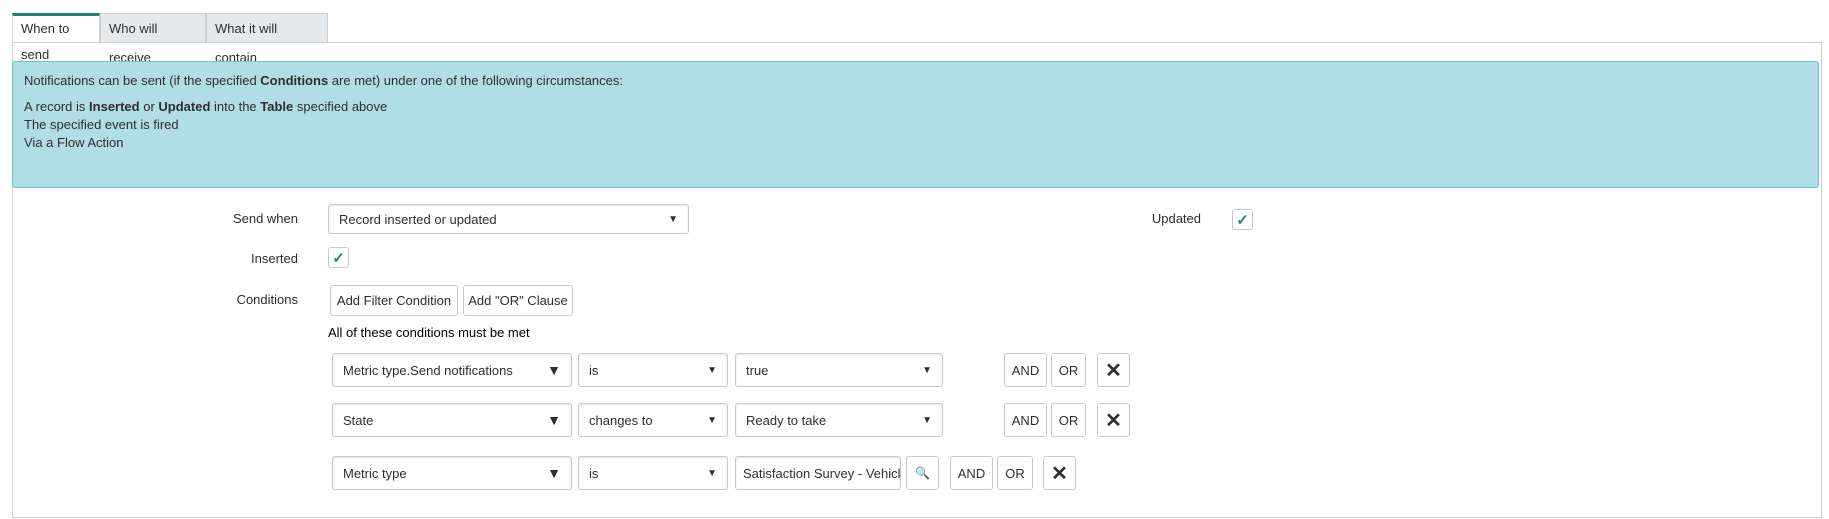  What do you see at coordinates (57, 106) in the screenshot?
I see `info-text: A record is` at bounding box center [57, 106].